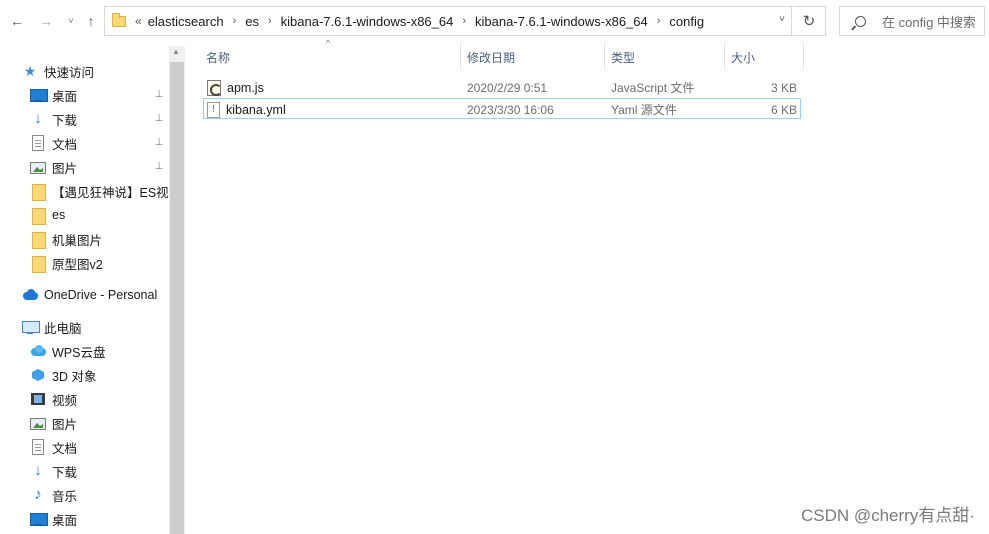 This screenshot has height=534, width=989. I want to click on breadcrumb-item-config: config, so click(686, 21).